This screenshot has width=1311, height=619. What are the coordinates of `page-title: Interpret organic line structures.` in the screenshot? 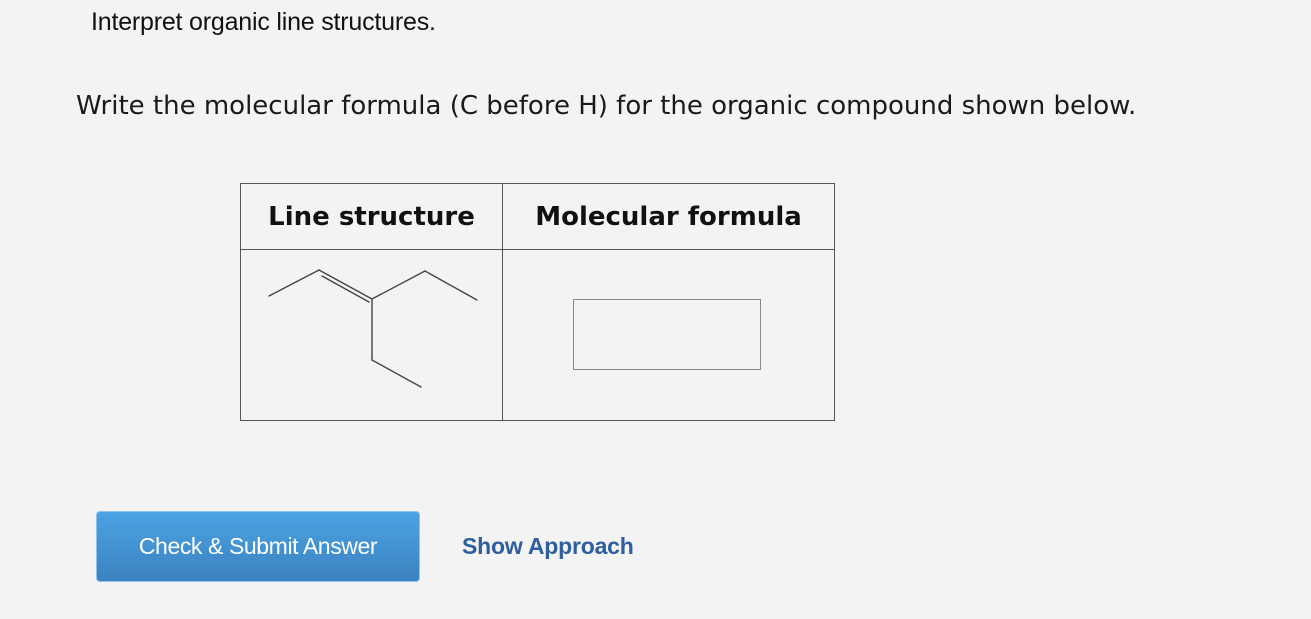 It's located at (263, 22).